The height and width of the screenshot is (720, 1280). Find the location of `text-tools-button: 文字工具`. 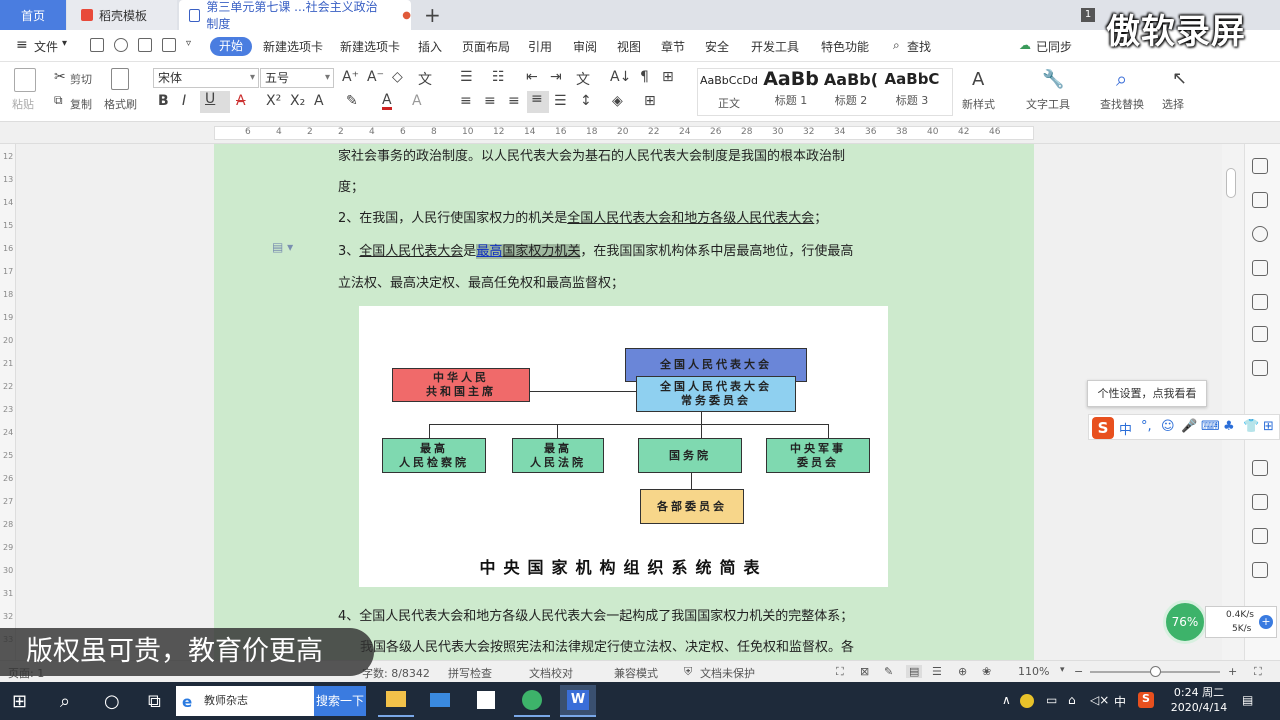

text-tools-button: 文字工具 is located at coordinates (1048, 104).